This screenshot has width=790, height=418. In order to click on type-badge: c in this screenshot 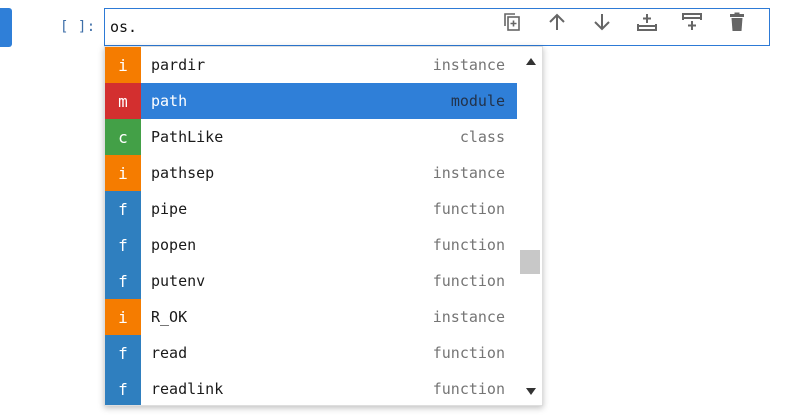, I will do `click(123, 137)`.